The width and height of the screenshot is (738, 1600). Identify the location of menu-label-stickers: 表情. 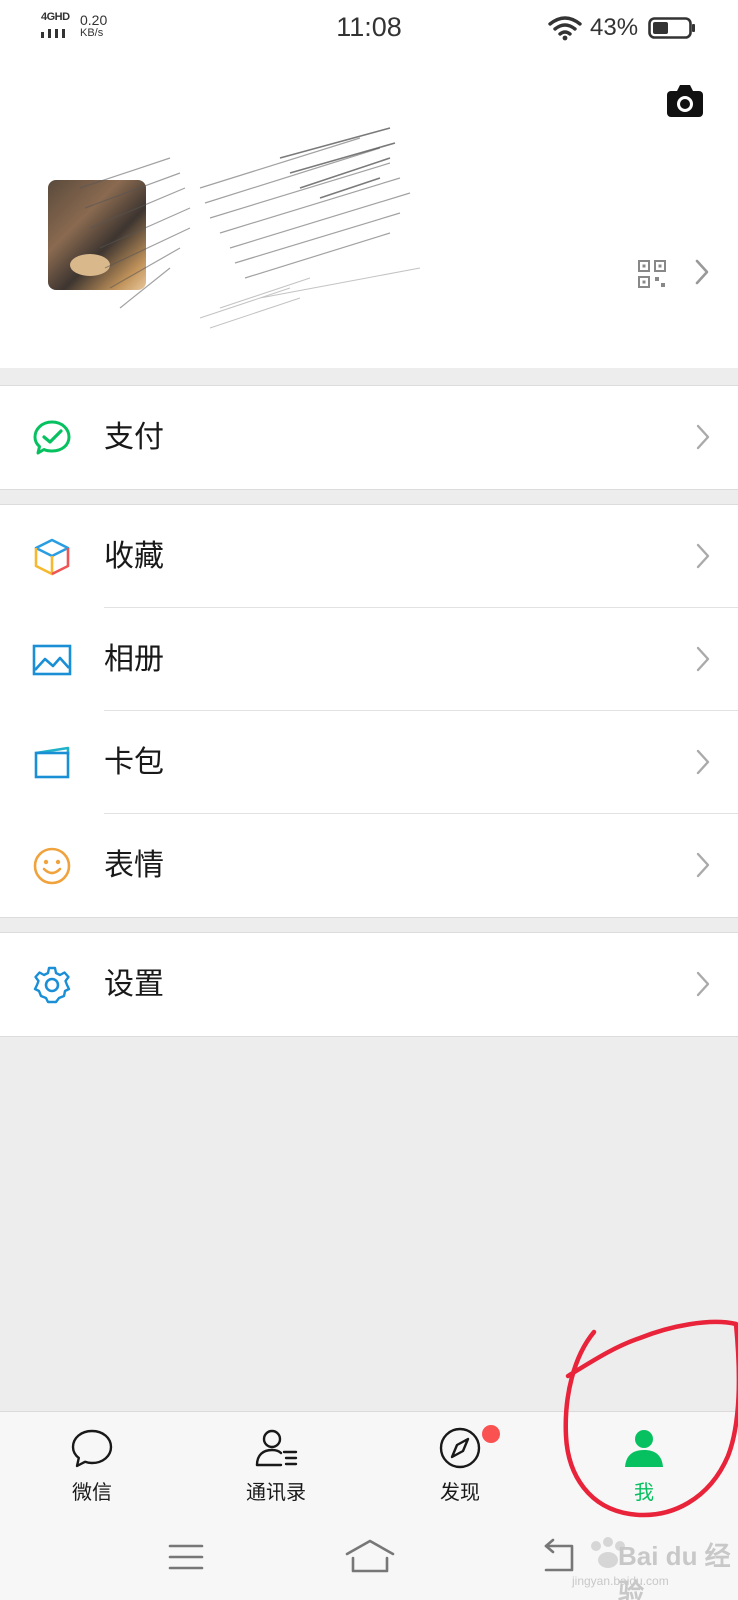
(134, 865).